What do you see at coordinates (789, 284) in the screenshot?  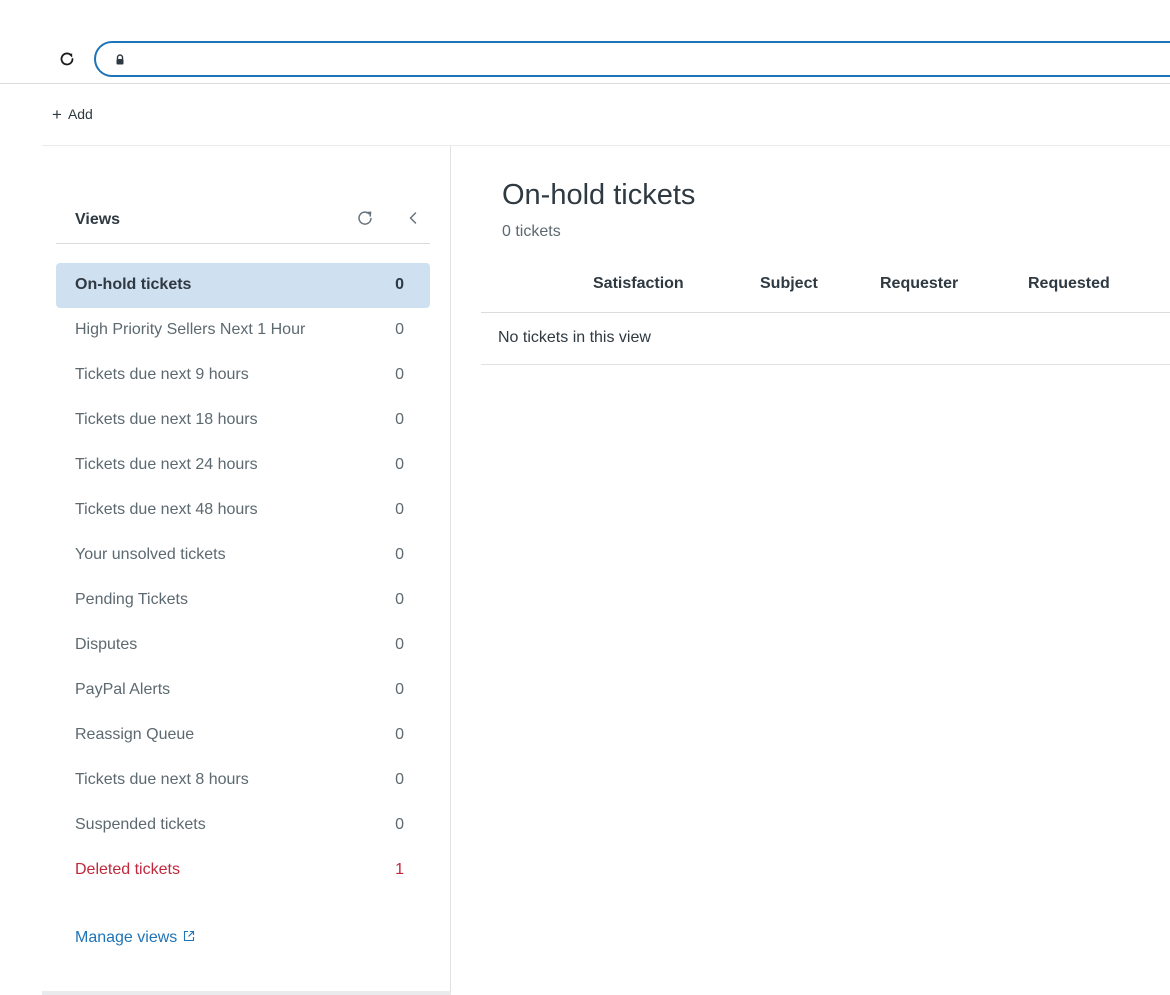 I see `column-header-subject: Subject` at bounding box center [789, 284].